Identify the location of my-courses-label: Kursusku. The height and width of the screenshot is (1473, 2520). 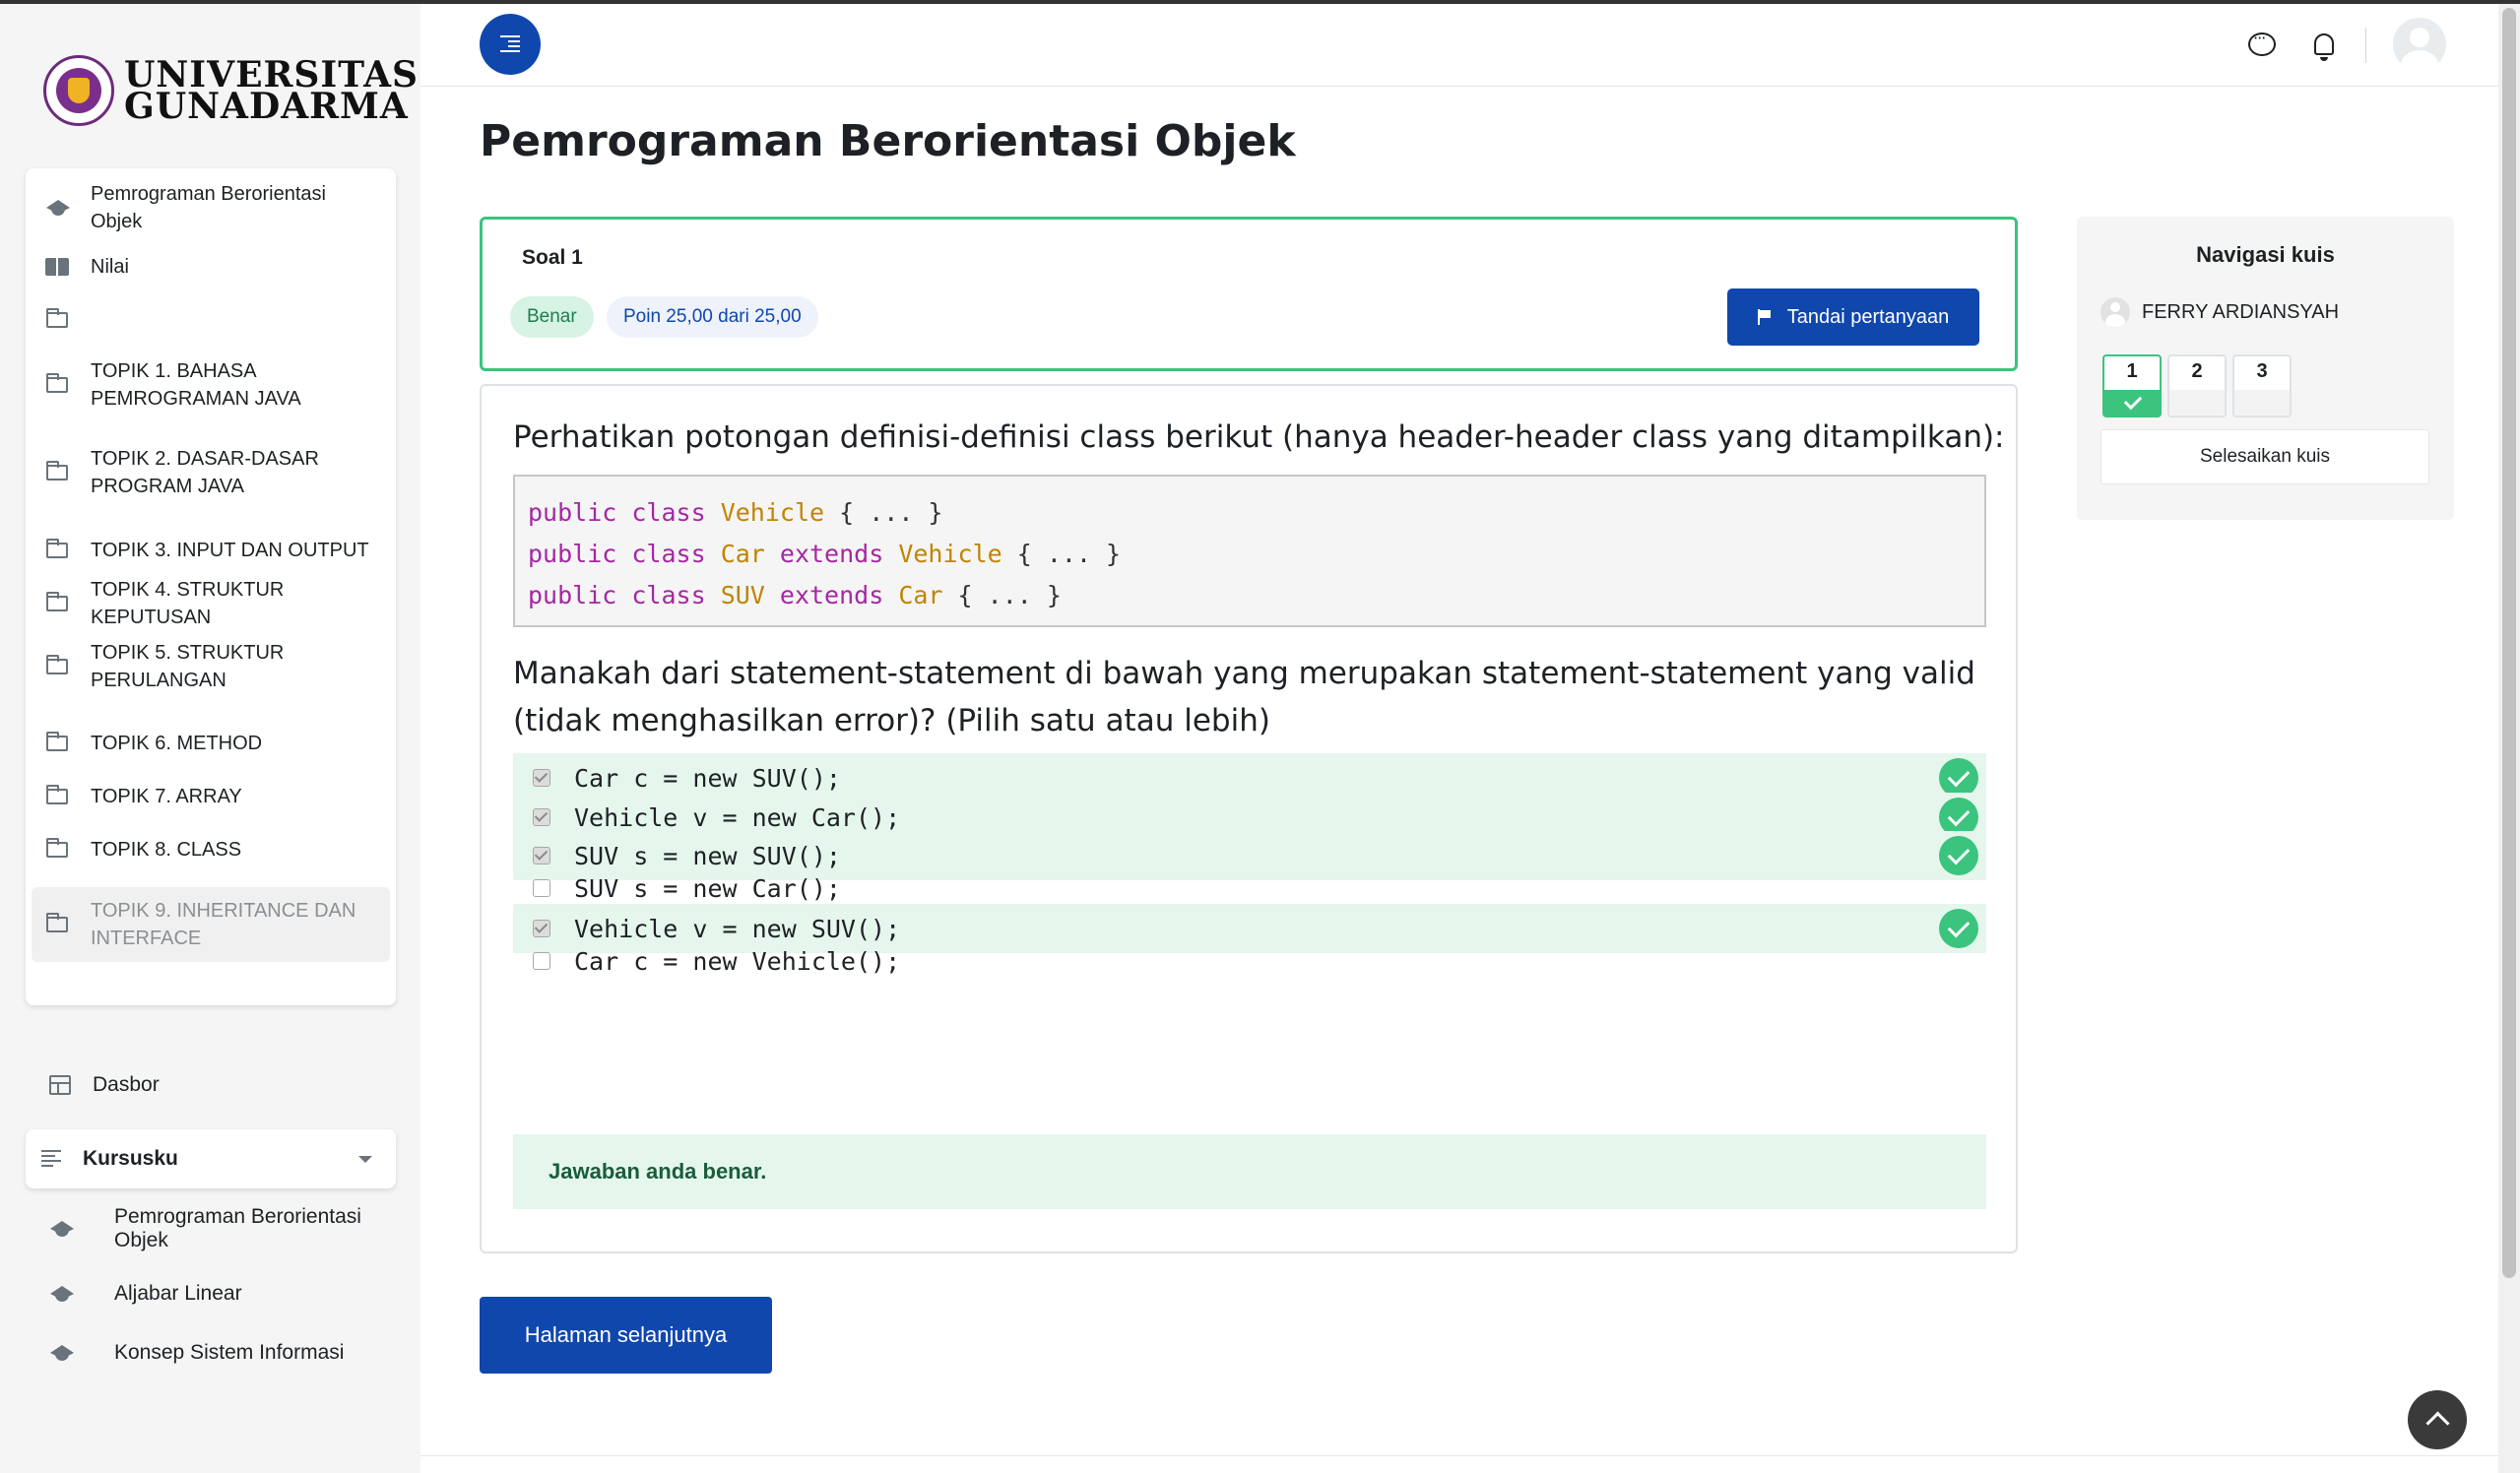
(130, 1158).